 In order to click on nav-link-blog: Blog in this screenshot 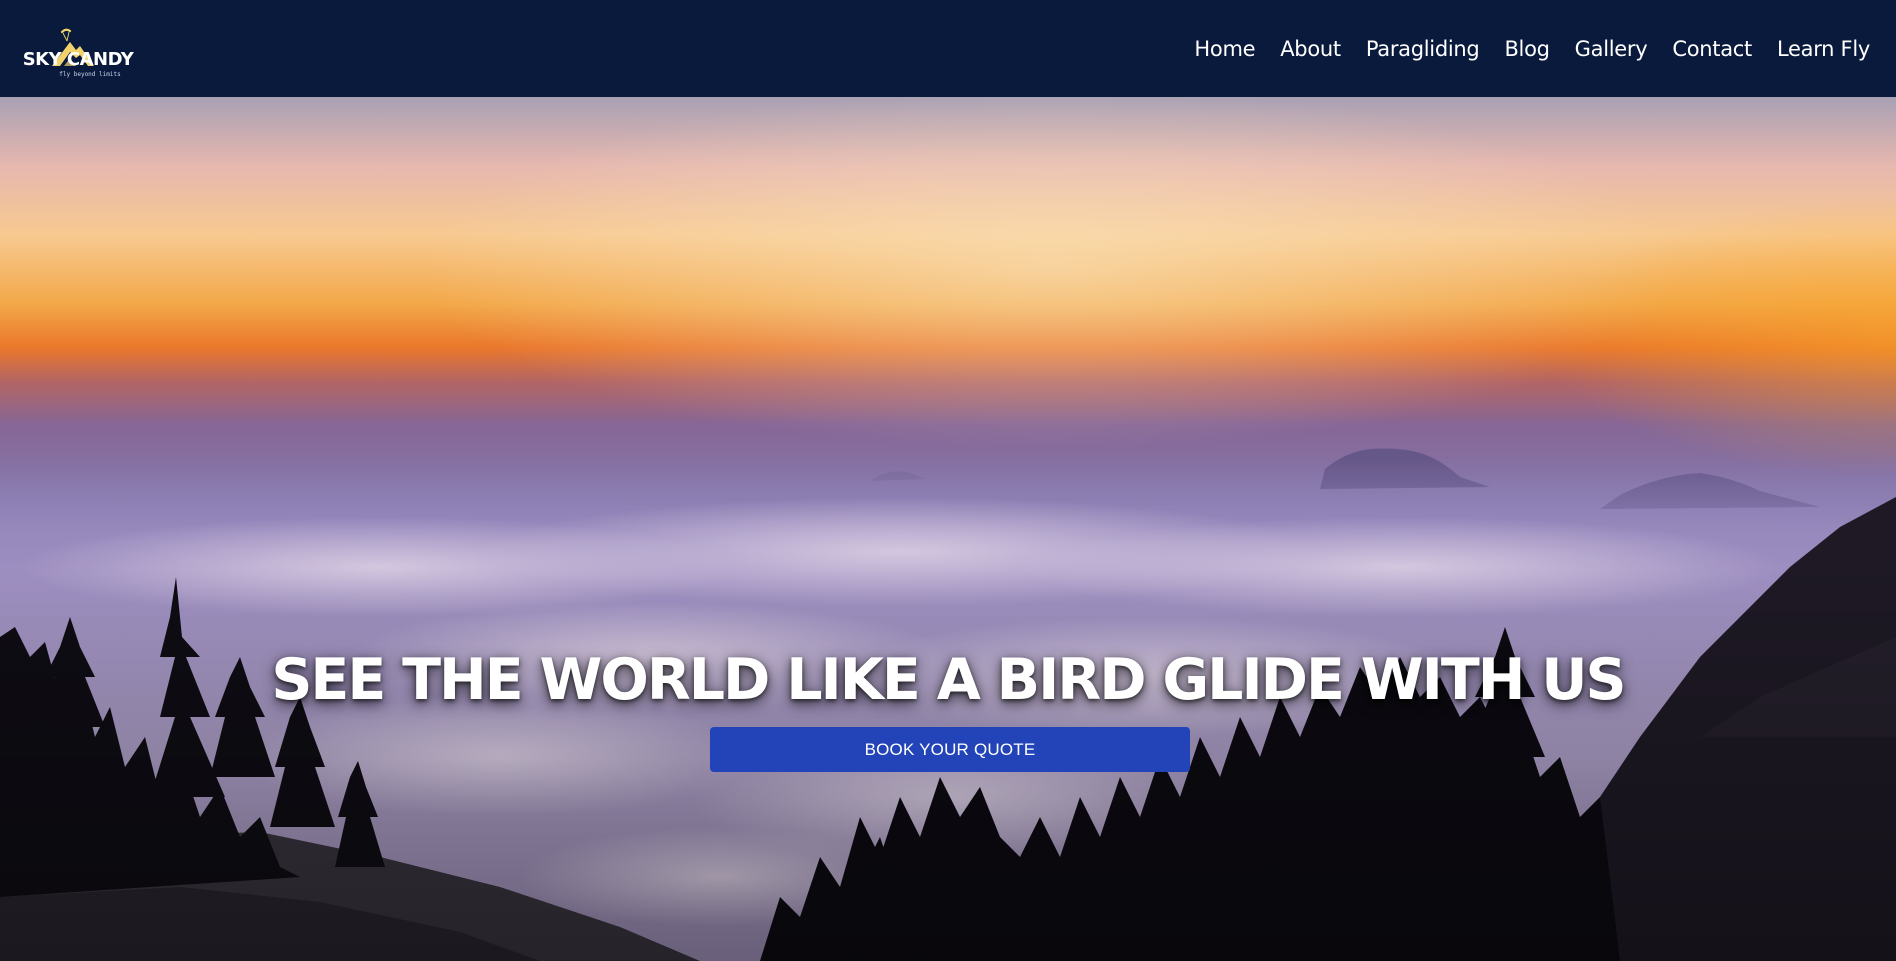, I will do `click(1527, 49)`.